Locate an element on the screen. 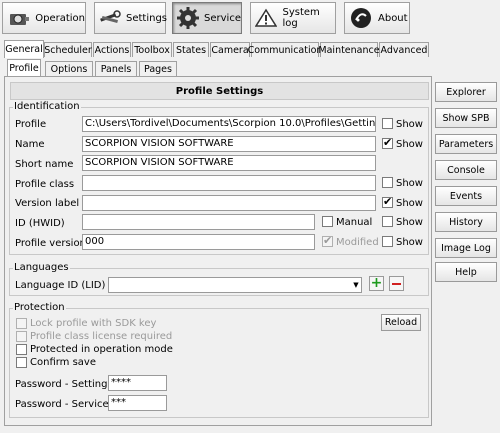 This screenshot has height=433, width=500. manual-checkbox is located at coordinates (327, 221).